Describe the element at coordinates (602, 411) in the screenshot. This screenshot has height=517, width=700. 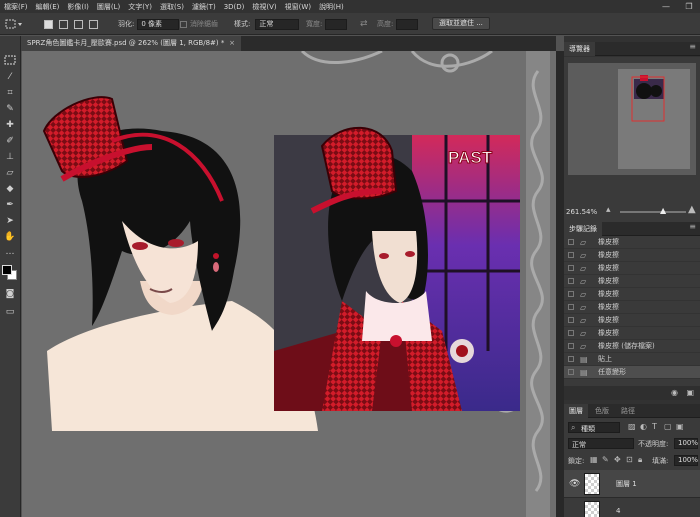
I see `tab-channels: 色版` at that location.